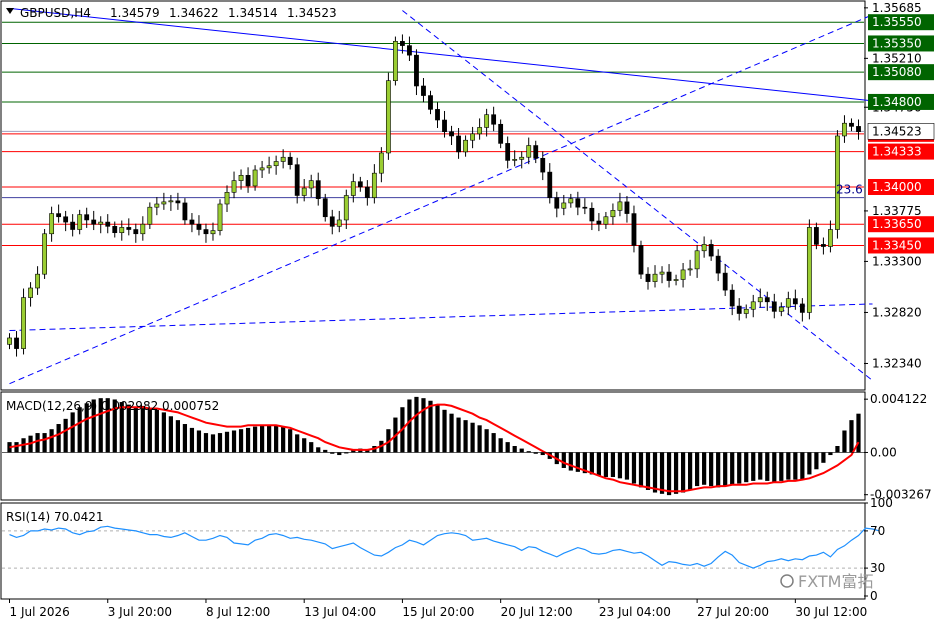 The image size is (936, 628). Describe the element at coordinates (877, 531) in the screenshot. I see `rsi-tick-label: 70` at that location.